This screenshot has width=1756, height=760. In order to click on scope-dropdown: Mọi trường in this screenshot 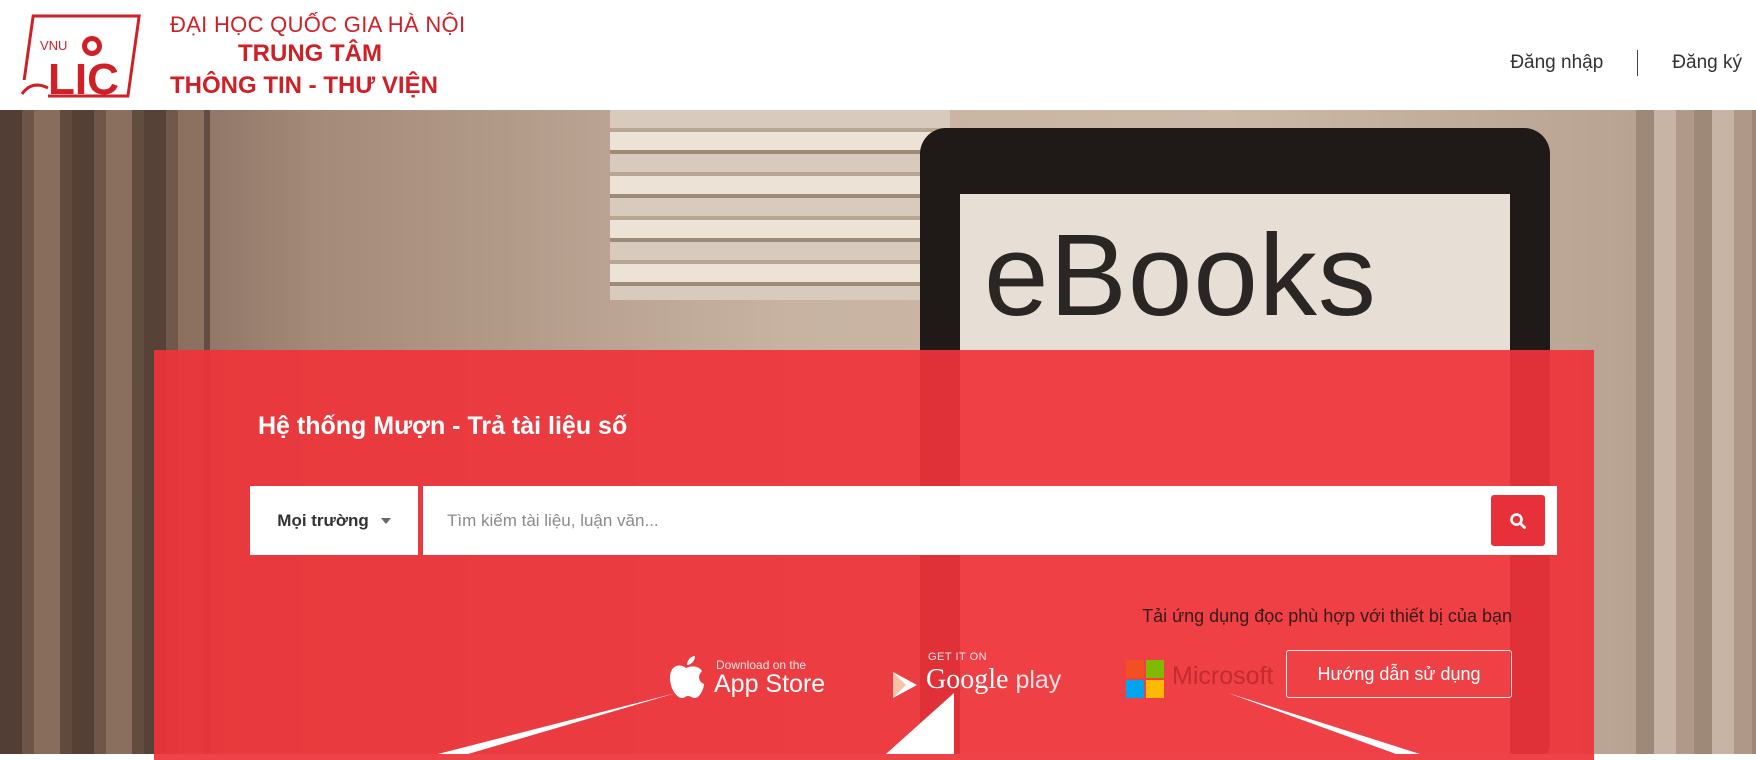, I will do `click(334, 520)`.